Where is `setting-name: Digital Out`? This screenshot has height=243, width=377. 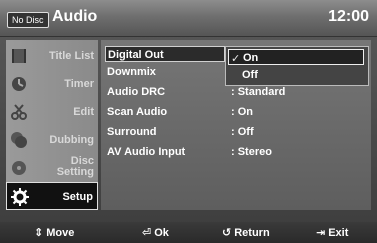
setting-name: Digital Out is located at coordinates (136, 55).